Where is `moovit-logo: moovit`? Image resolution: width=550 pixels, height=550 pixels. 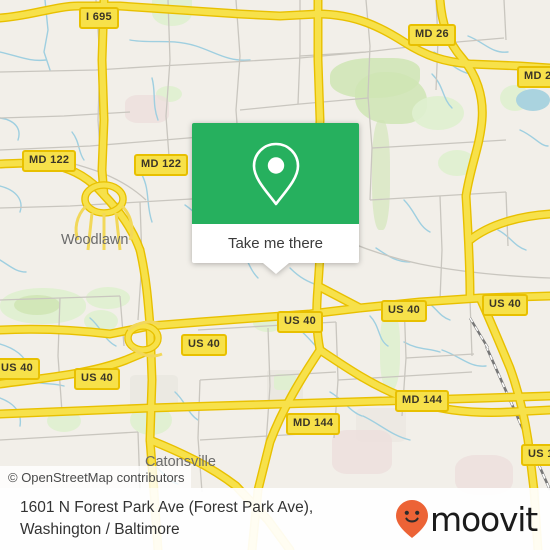
moovit-logo: moovit is located at coordinates (466, 519).